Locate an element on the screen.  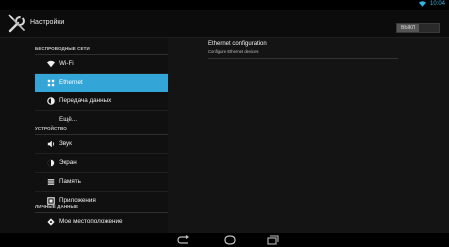
sidebar-item-ethernet: Ethernet is located at coordinates (101, 83).